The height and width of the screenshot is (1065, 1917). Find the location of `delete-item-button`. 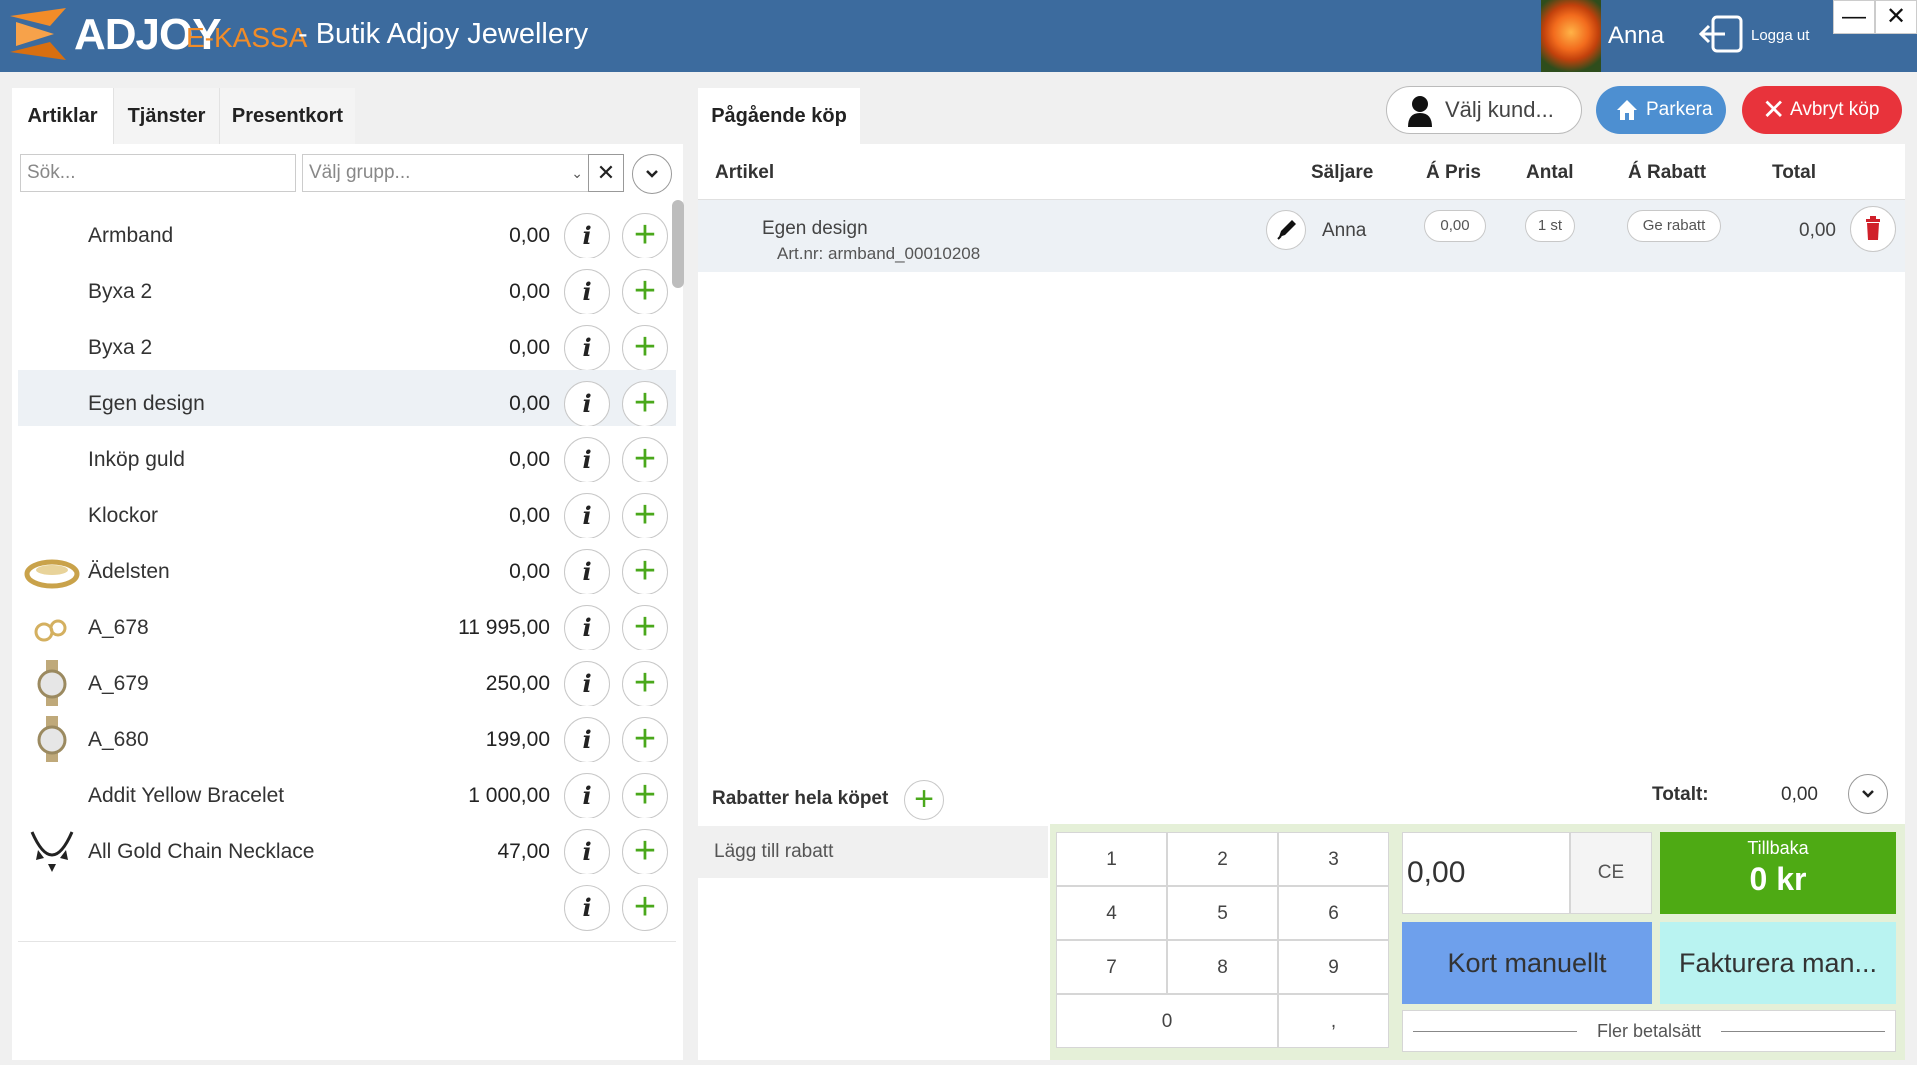

delete-item-button is located at coordinates (1873, 229).